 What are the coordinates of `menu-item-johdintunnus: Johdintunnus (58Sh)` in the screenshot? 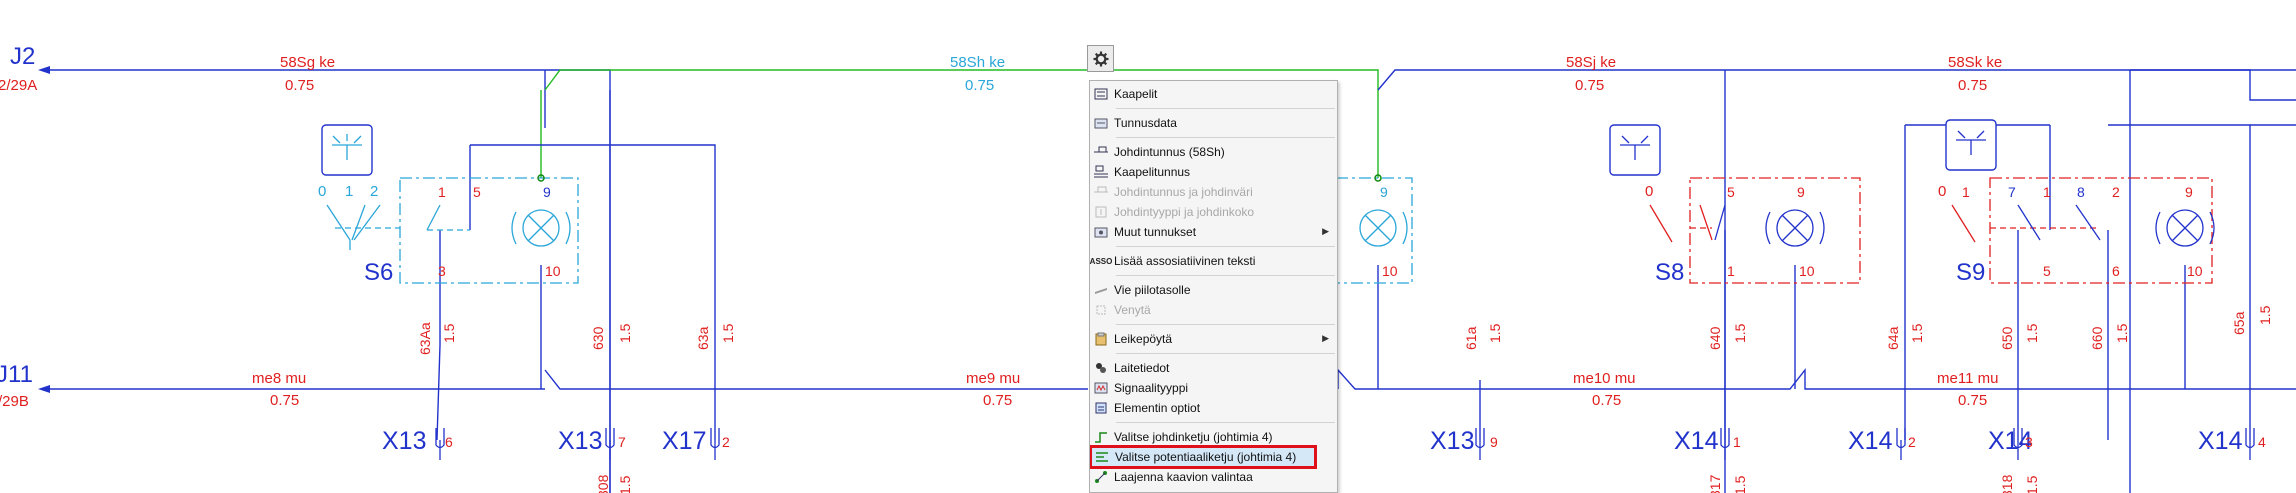 It's located at (1213, 152).